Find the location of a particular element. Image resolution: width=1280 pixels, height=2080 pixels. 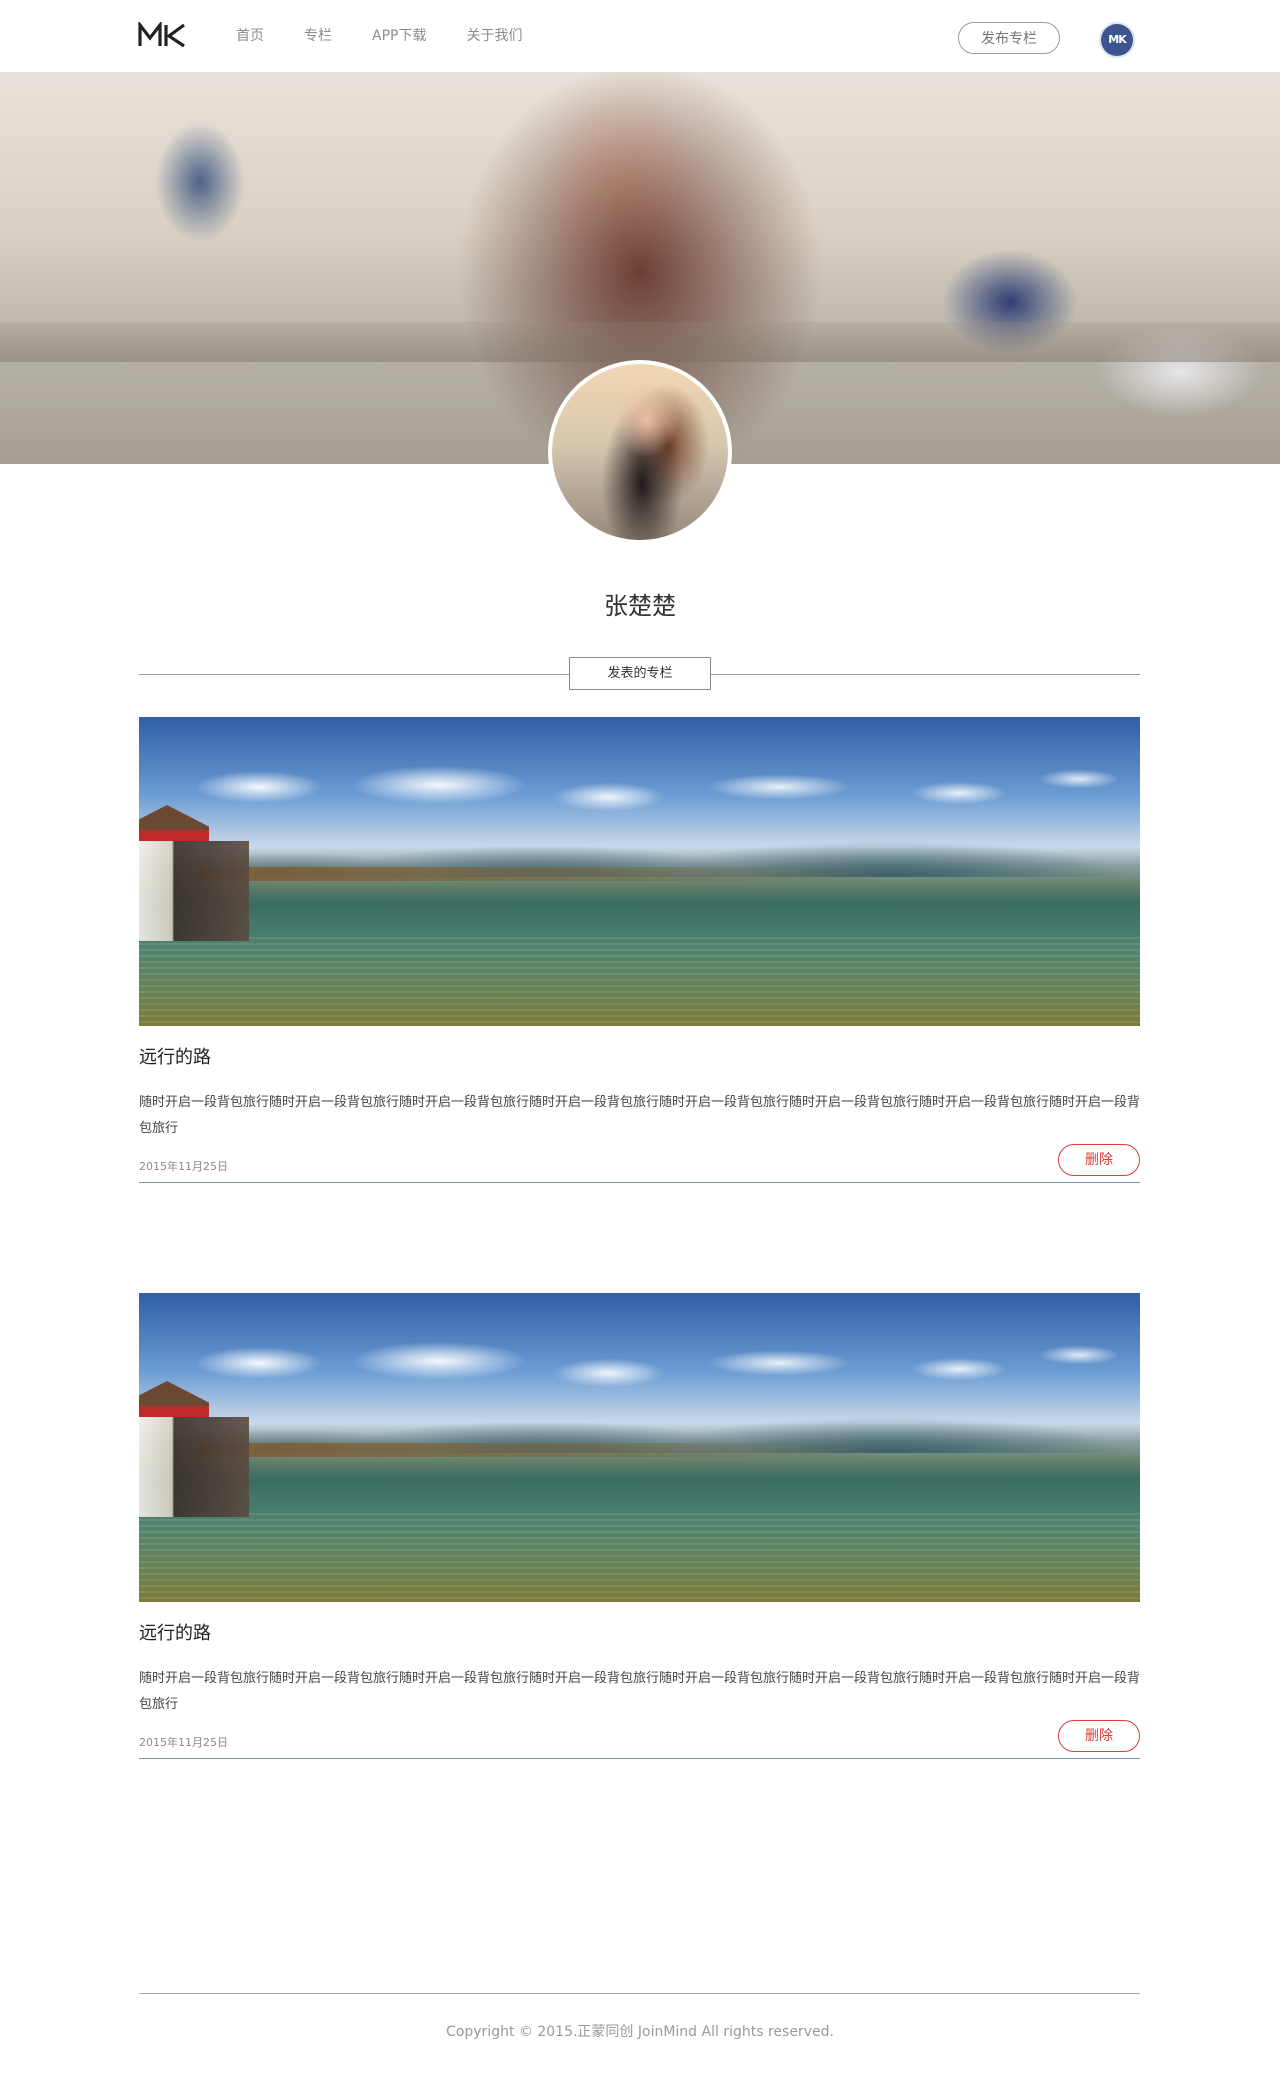

top-header: 首页 专栏 APP下载 关于我们 发布专栏 MK is located at coordinates (640, 36).